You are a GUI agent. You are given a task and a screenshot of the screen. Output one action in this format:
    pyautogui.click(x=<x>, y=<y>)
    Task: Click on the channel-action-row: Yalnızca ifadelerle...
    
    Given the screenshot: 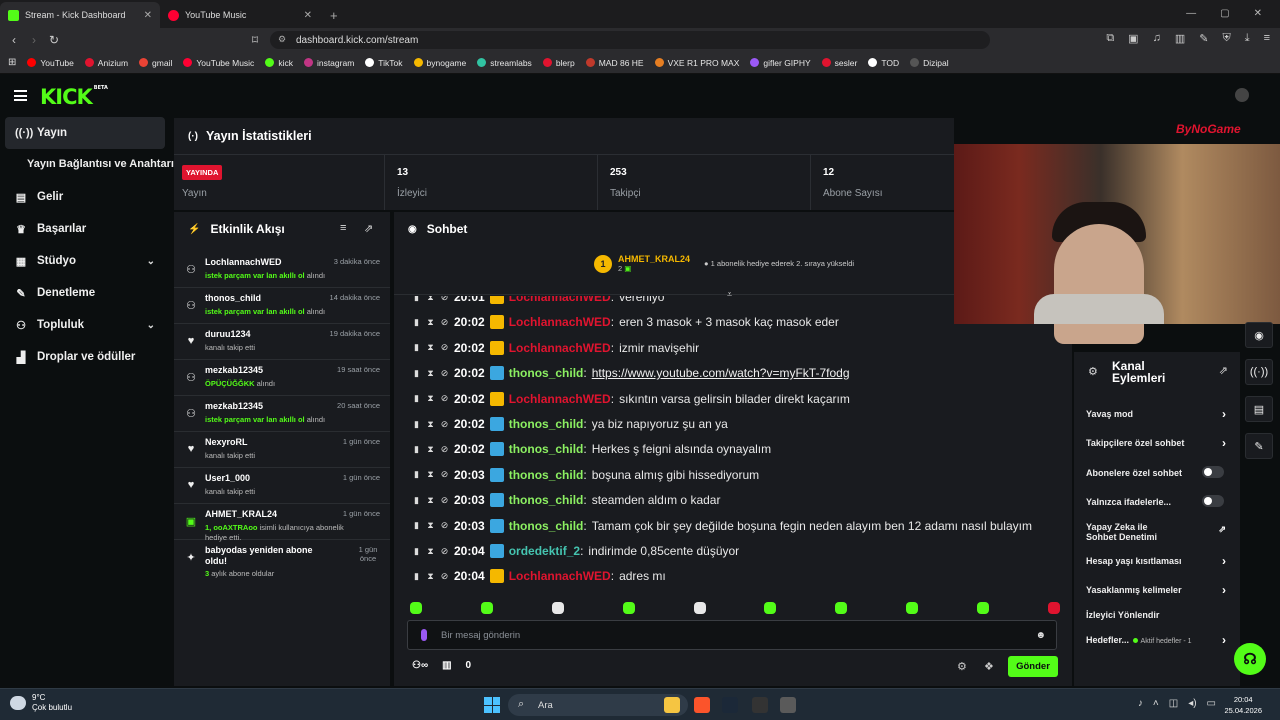 What is the action you would take?
    pyautogui.click(x=1157, y=501)
    